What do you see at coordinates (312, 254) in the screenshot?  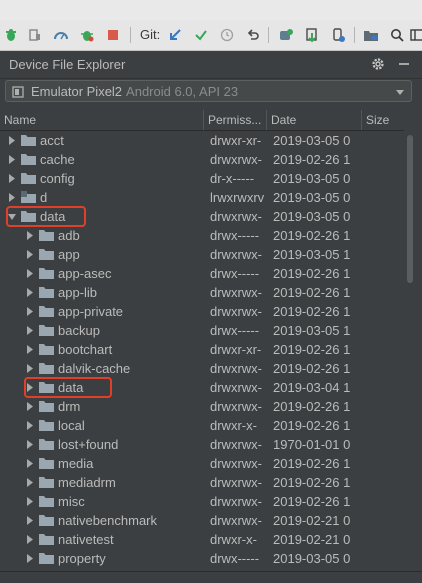 I see `file-date: 2019-03-05 1` at bounding box center [312, 254].